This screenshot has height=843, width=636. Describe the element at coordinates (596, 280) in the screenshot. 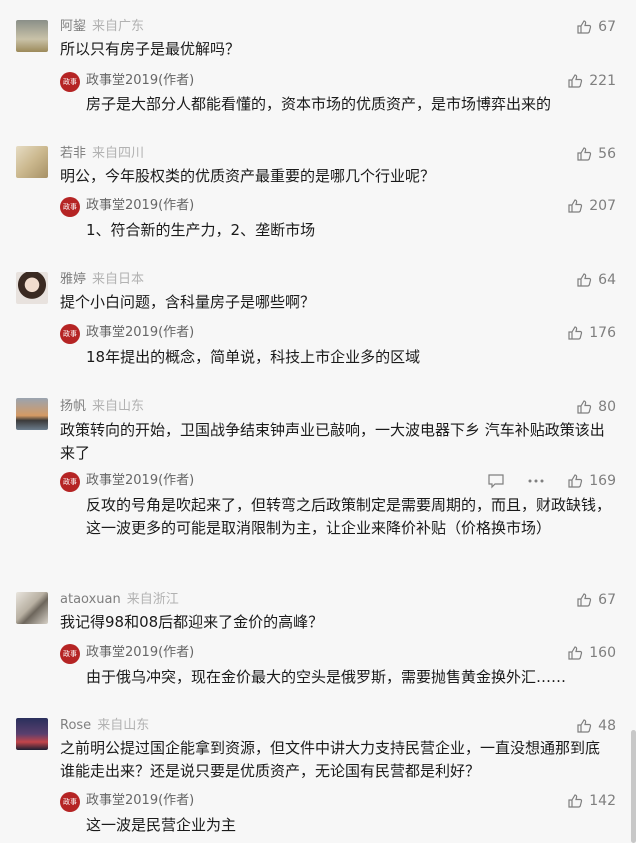

I see `like-button: 64` at that location.